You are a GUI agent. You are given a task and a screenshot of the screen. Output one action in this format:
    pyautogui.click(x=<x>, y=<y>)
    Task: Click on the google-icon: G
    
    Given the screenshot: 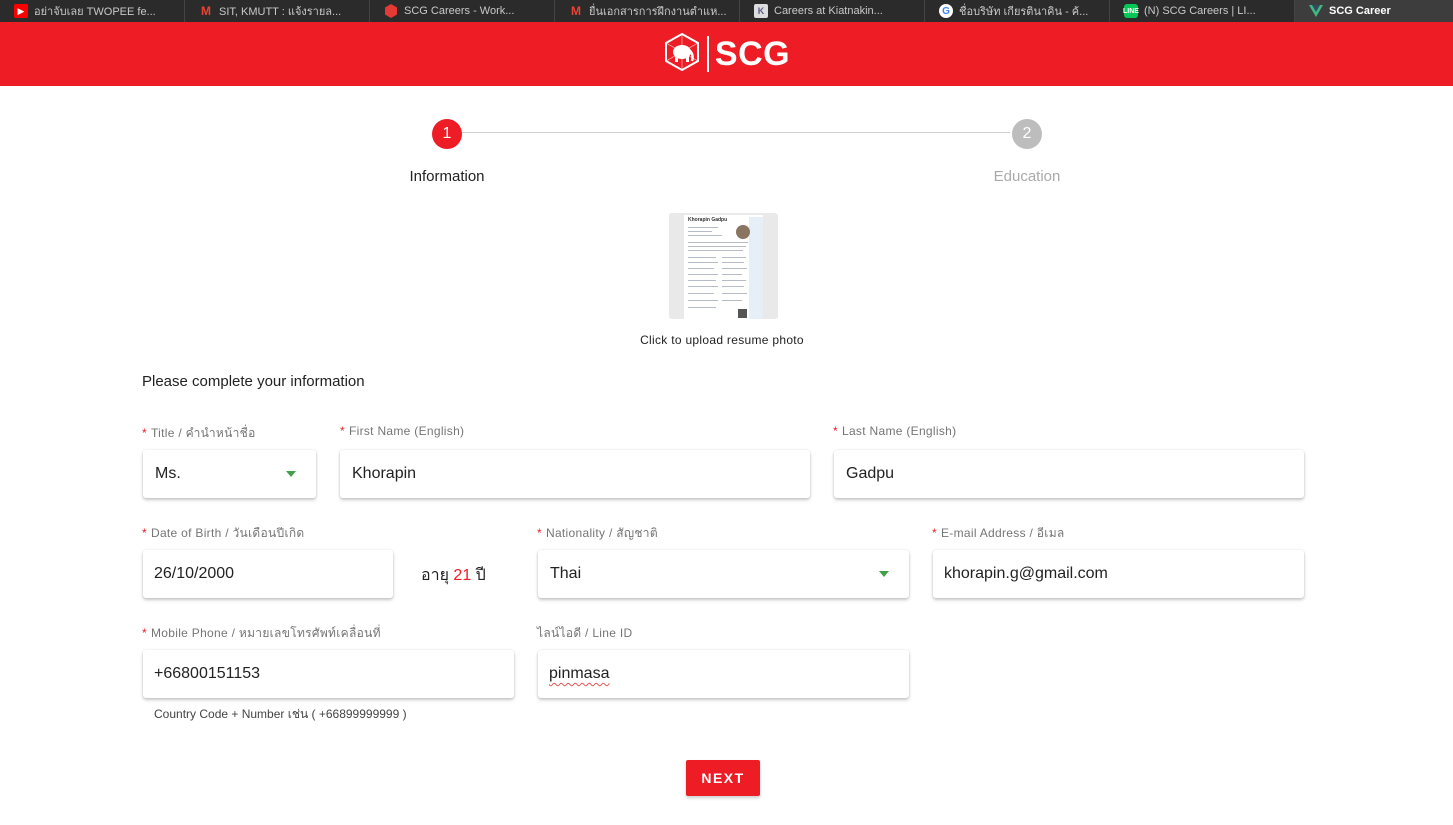 What is the action you would take?
    pyautogui.click(x=946, y=11)
    